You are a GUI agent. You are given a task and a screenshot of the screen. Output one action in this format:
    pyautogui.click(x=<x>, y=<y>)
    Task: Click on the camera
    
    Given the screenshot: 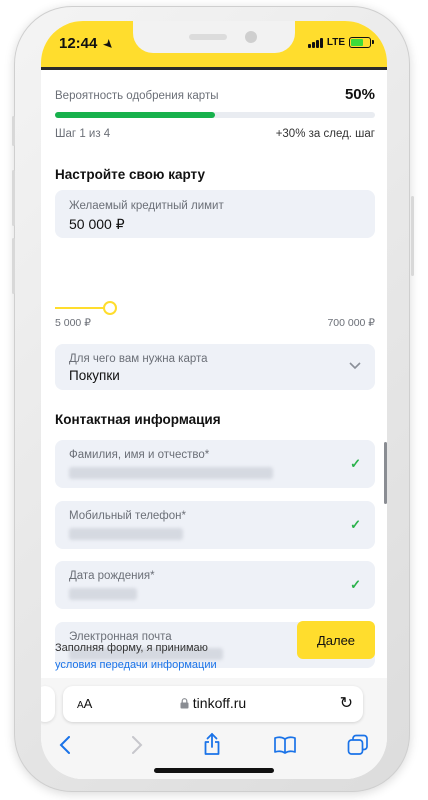 What is the action you would take?
    pyautogui.click(x=251, y=37)
    